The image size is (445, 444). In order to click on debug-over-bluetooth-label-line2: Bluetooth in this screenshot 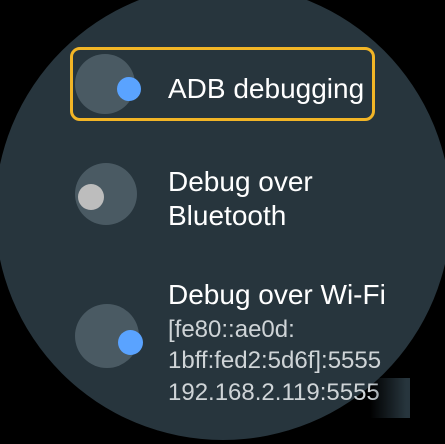, I will do `click(227, 215)`.